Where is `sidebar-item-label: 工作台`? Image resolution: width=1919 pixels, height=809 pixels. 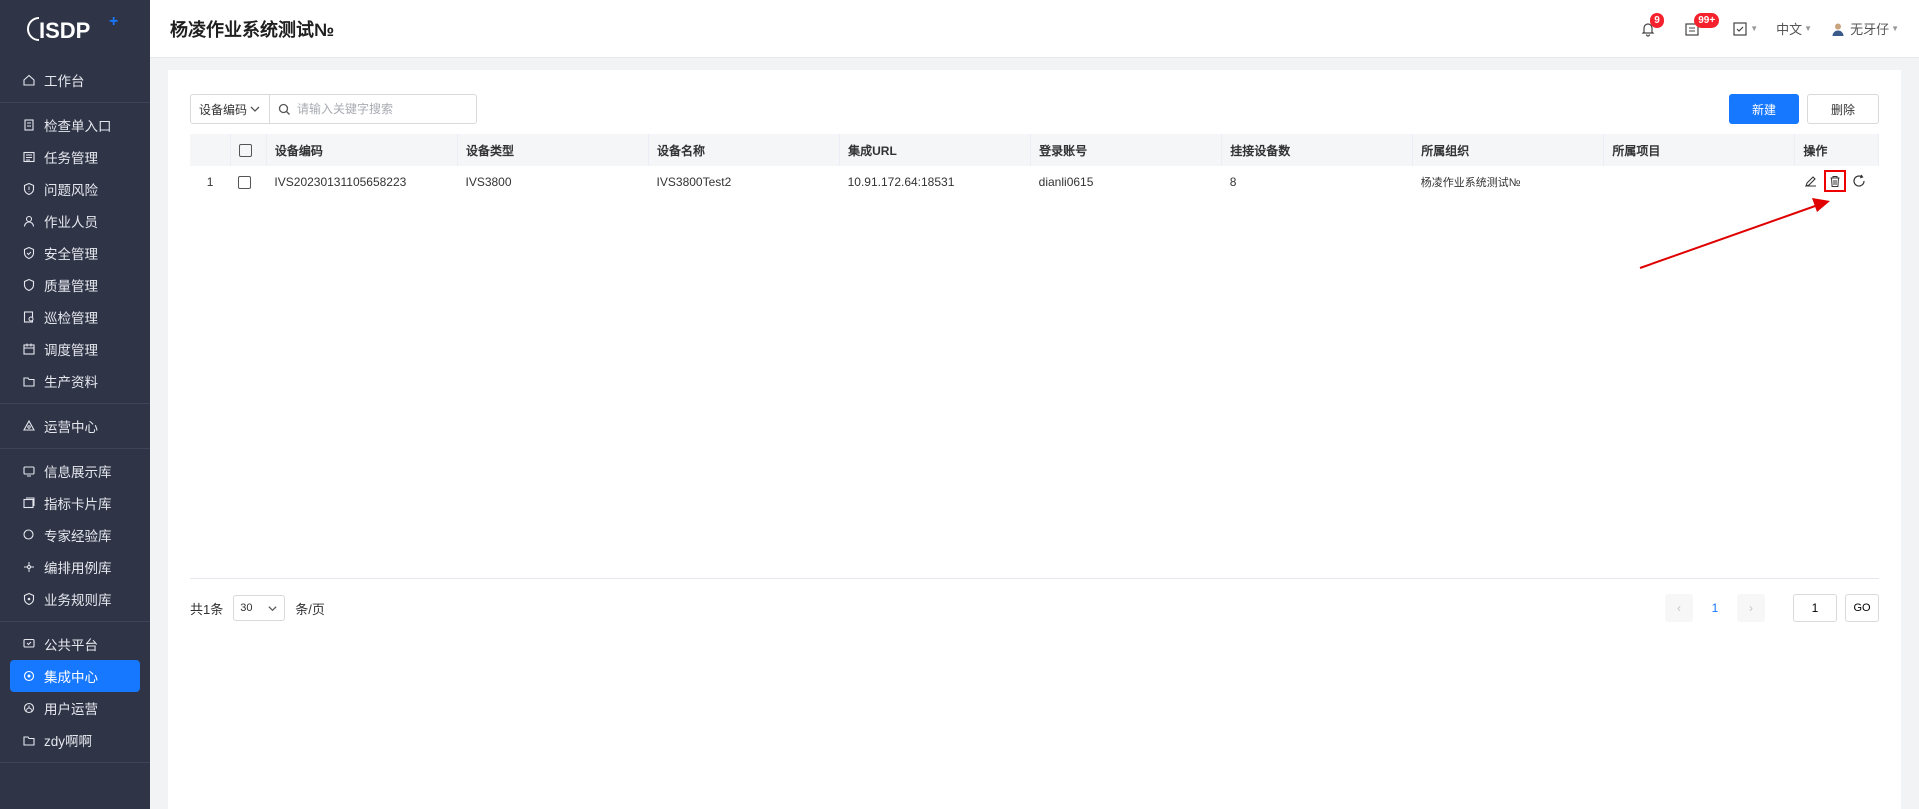 sidebar-item-label: 工作台 is located at coordinates (64, 81).